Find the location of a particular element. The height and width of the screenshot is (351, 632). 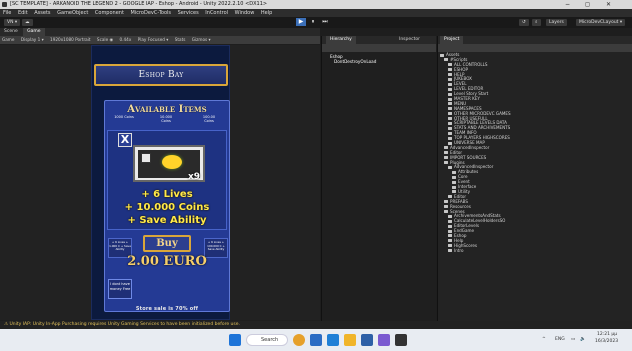

price-label: 2.00 EURO is located at coordinates (167, 261).